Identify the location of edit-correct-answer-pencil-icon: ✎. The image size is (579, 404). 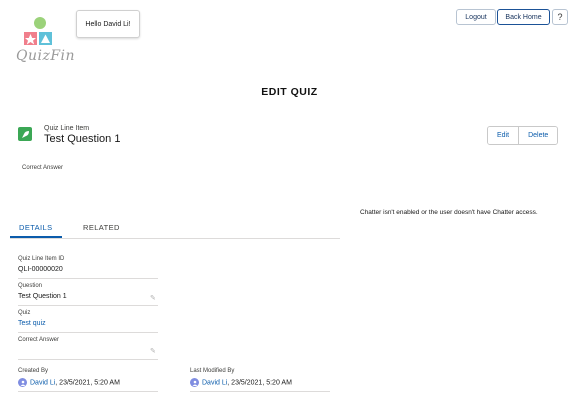
(153, 351).